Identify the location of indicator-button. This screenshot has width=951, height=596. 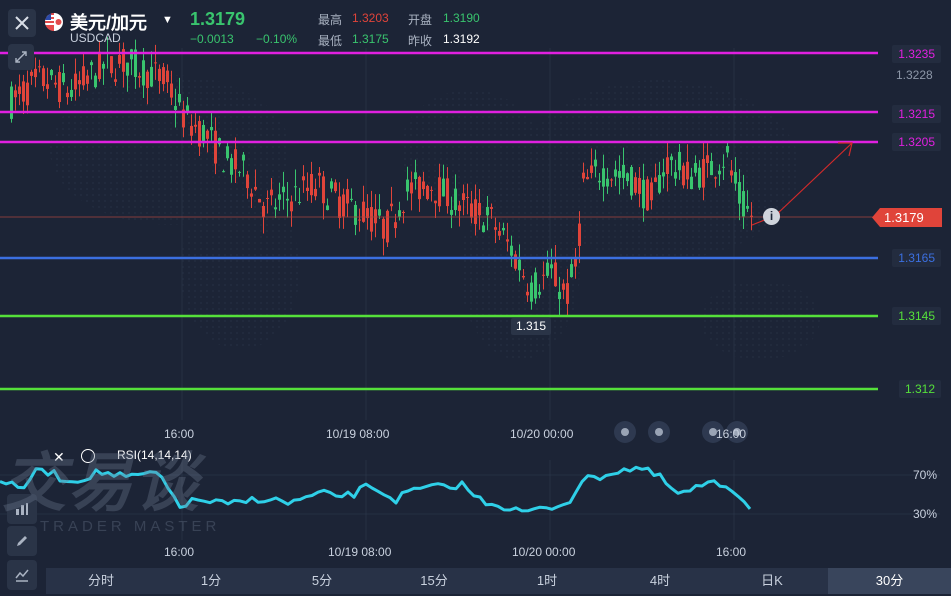
(22, 509).